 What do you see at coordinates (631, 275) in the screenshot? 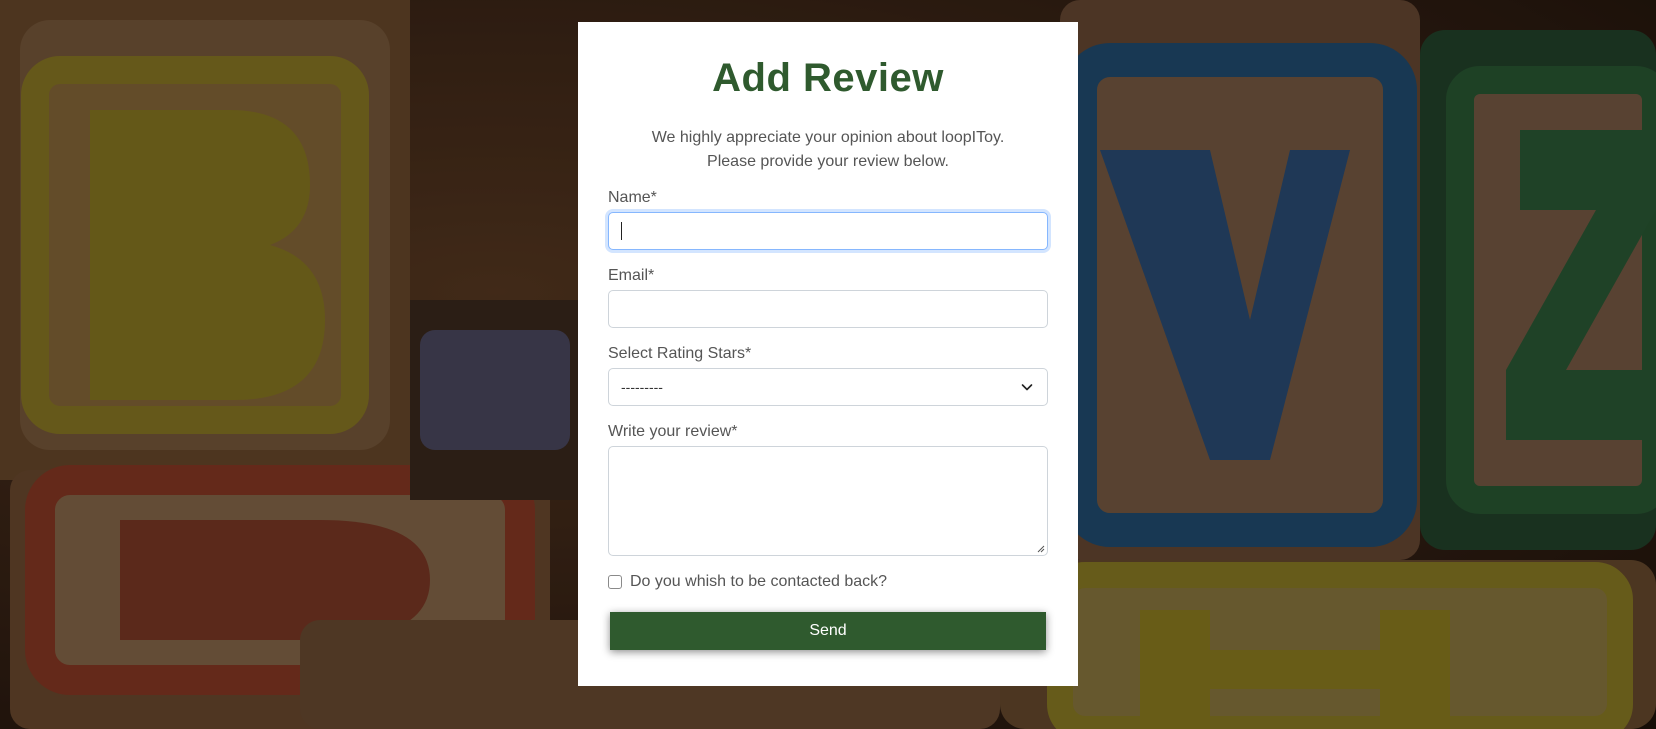
I see `email-label: Email*` at bounding box center [631, 275].